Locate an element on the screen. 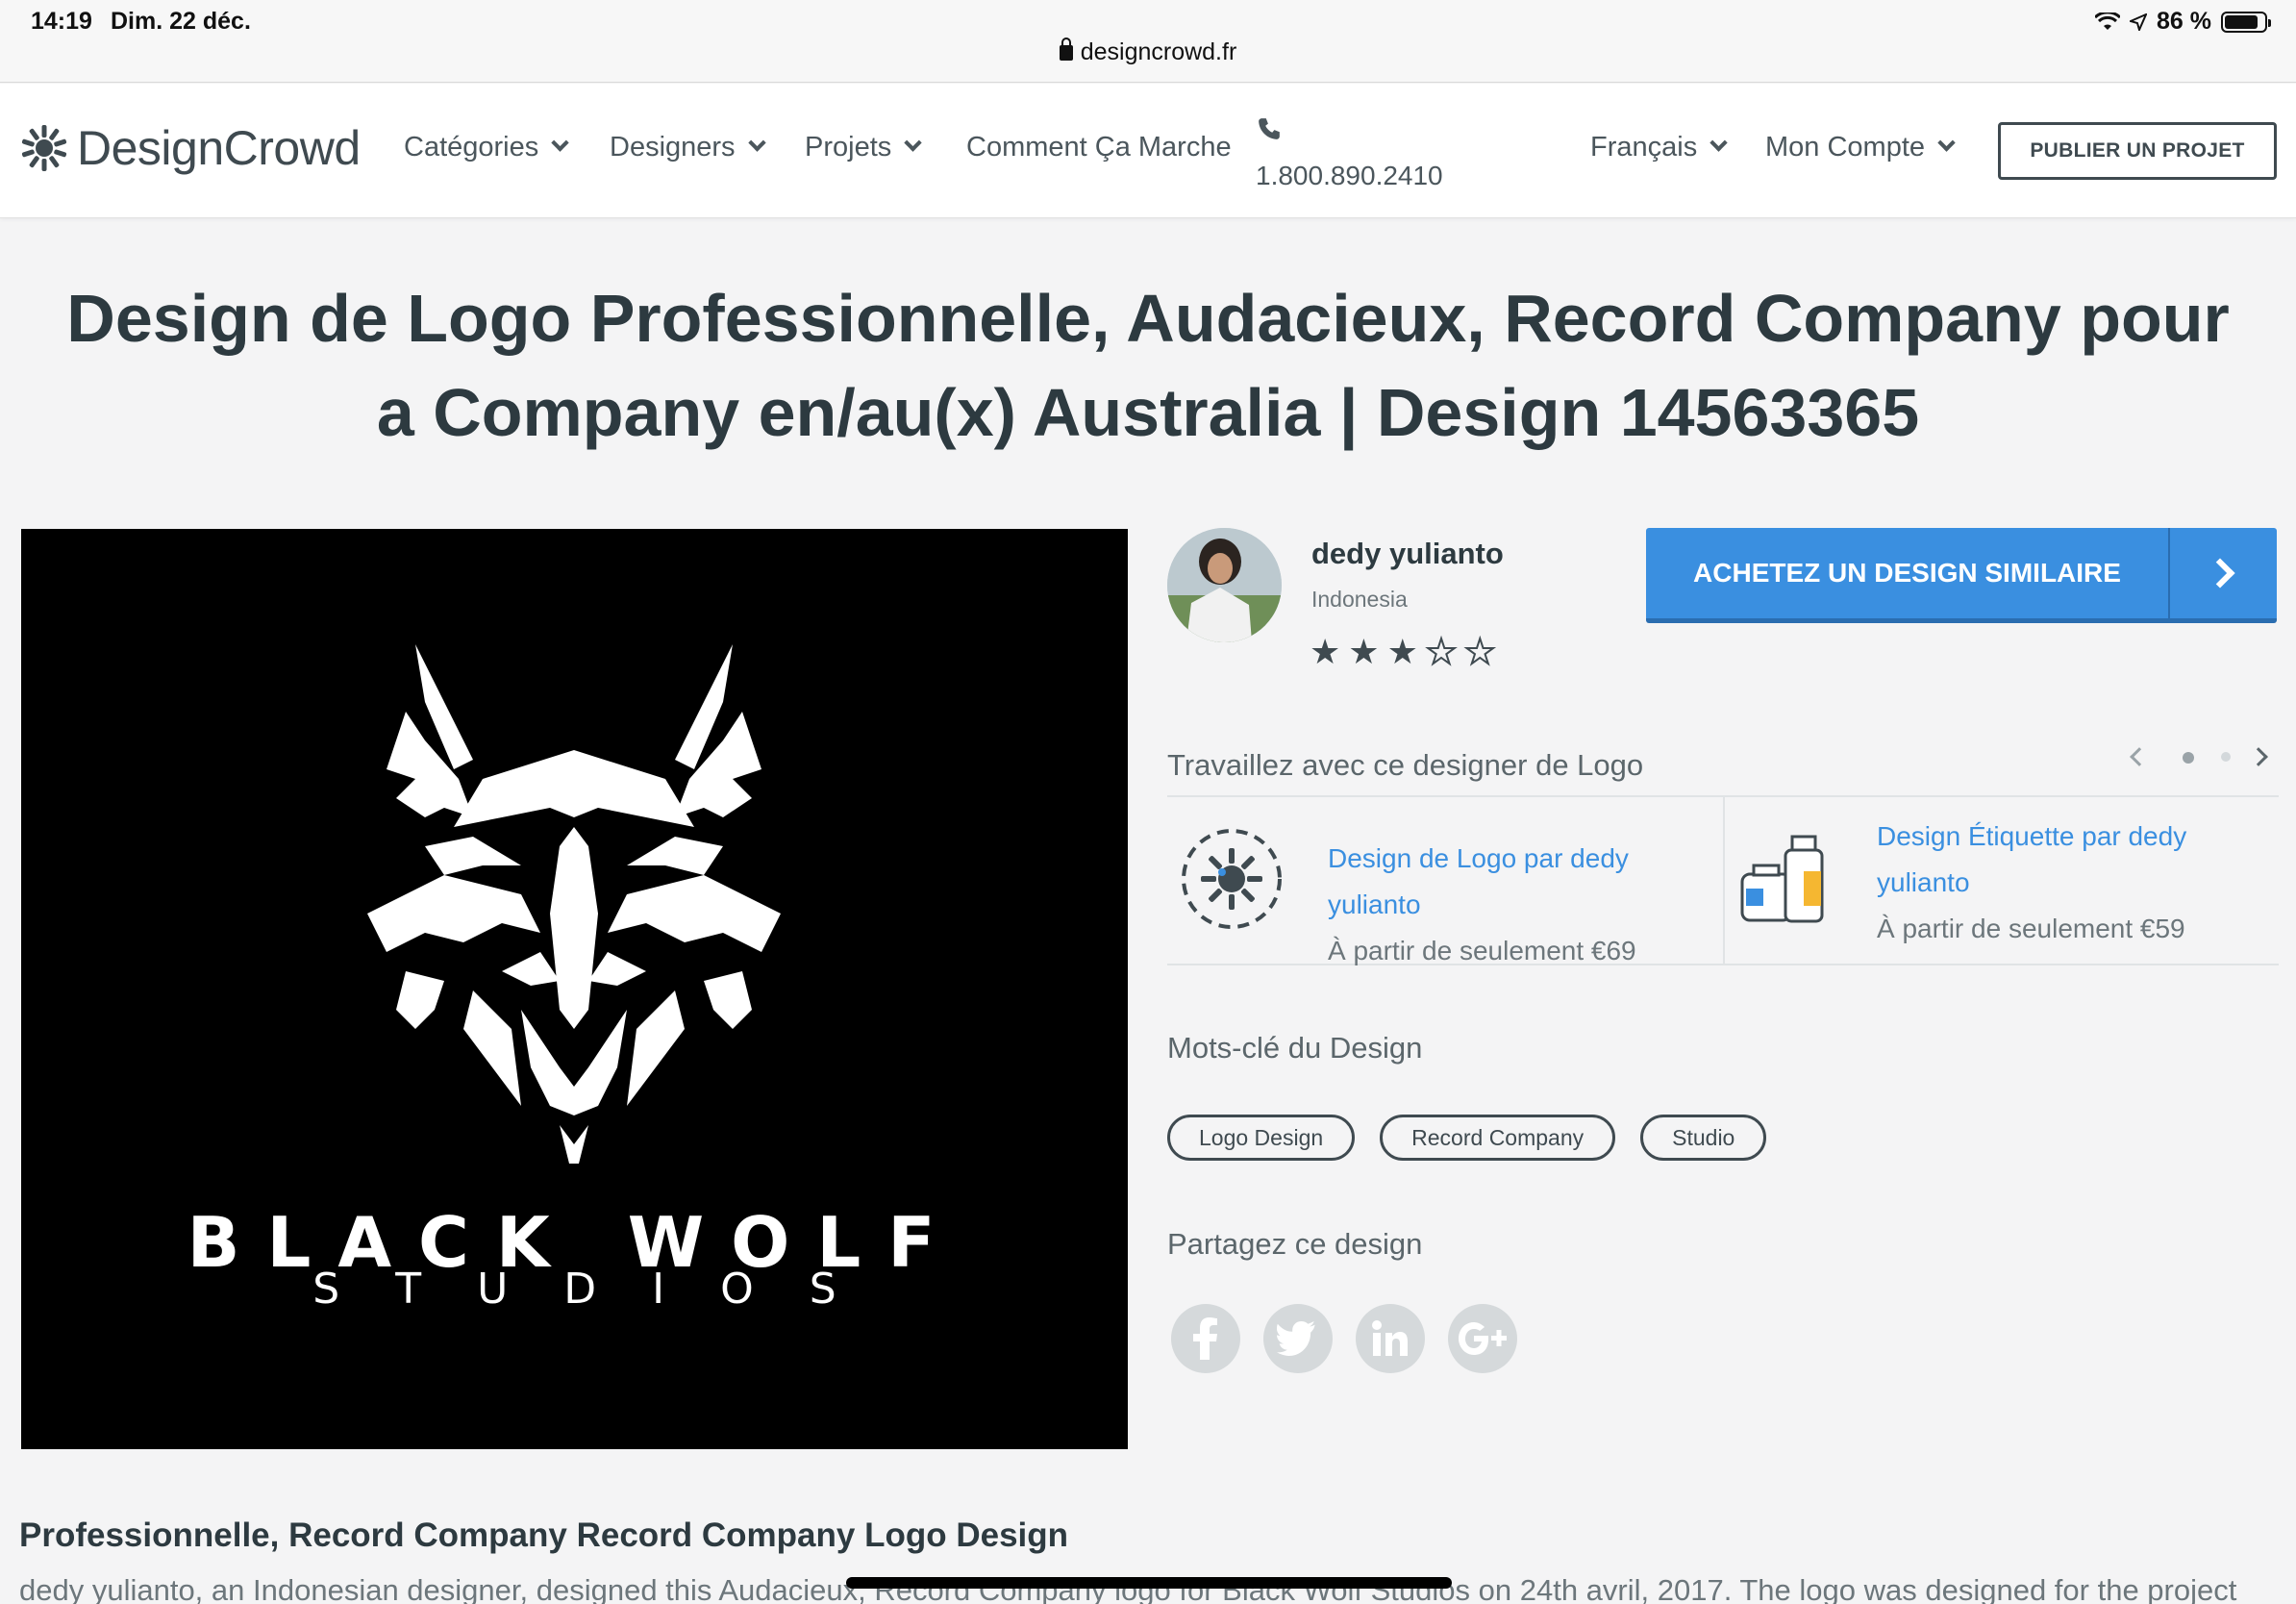 This screenshot has width=2296, height=1604. nav-projects: Projets is located at coordinates (863, 147).